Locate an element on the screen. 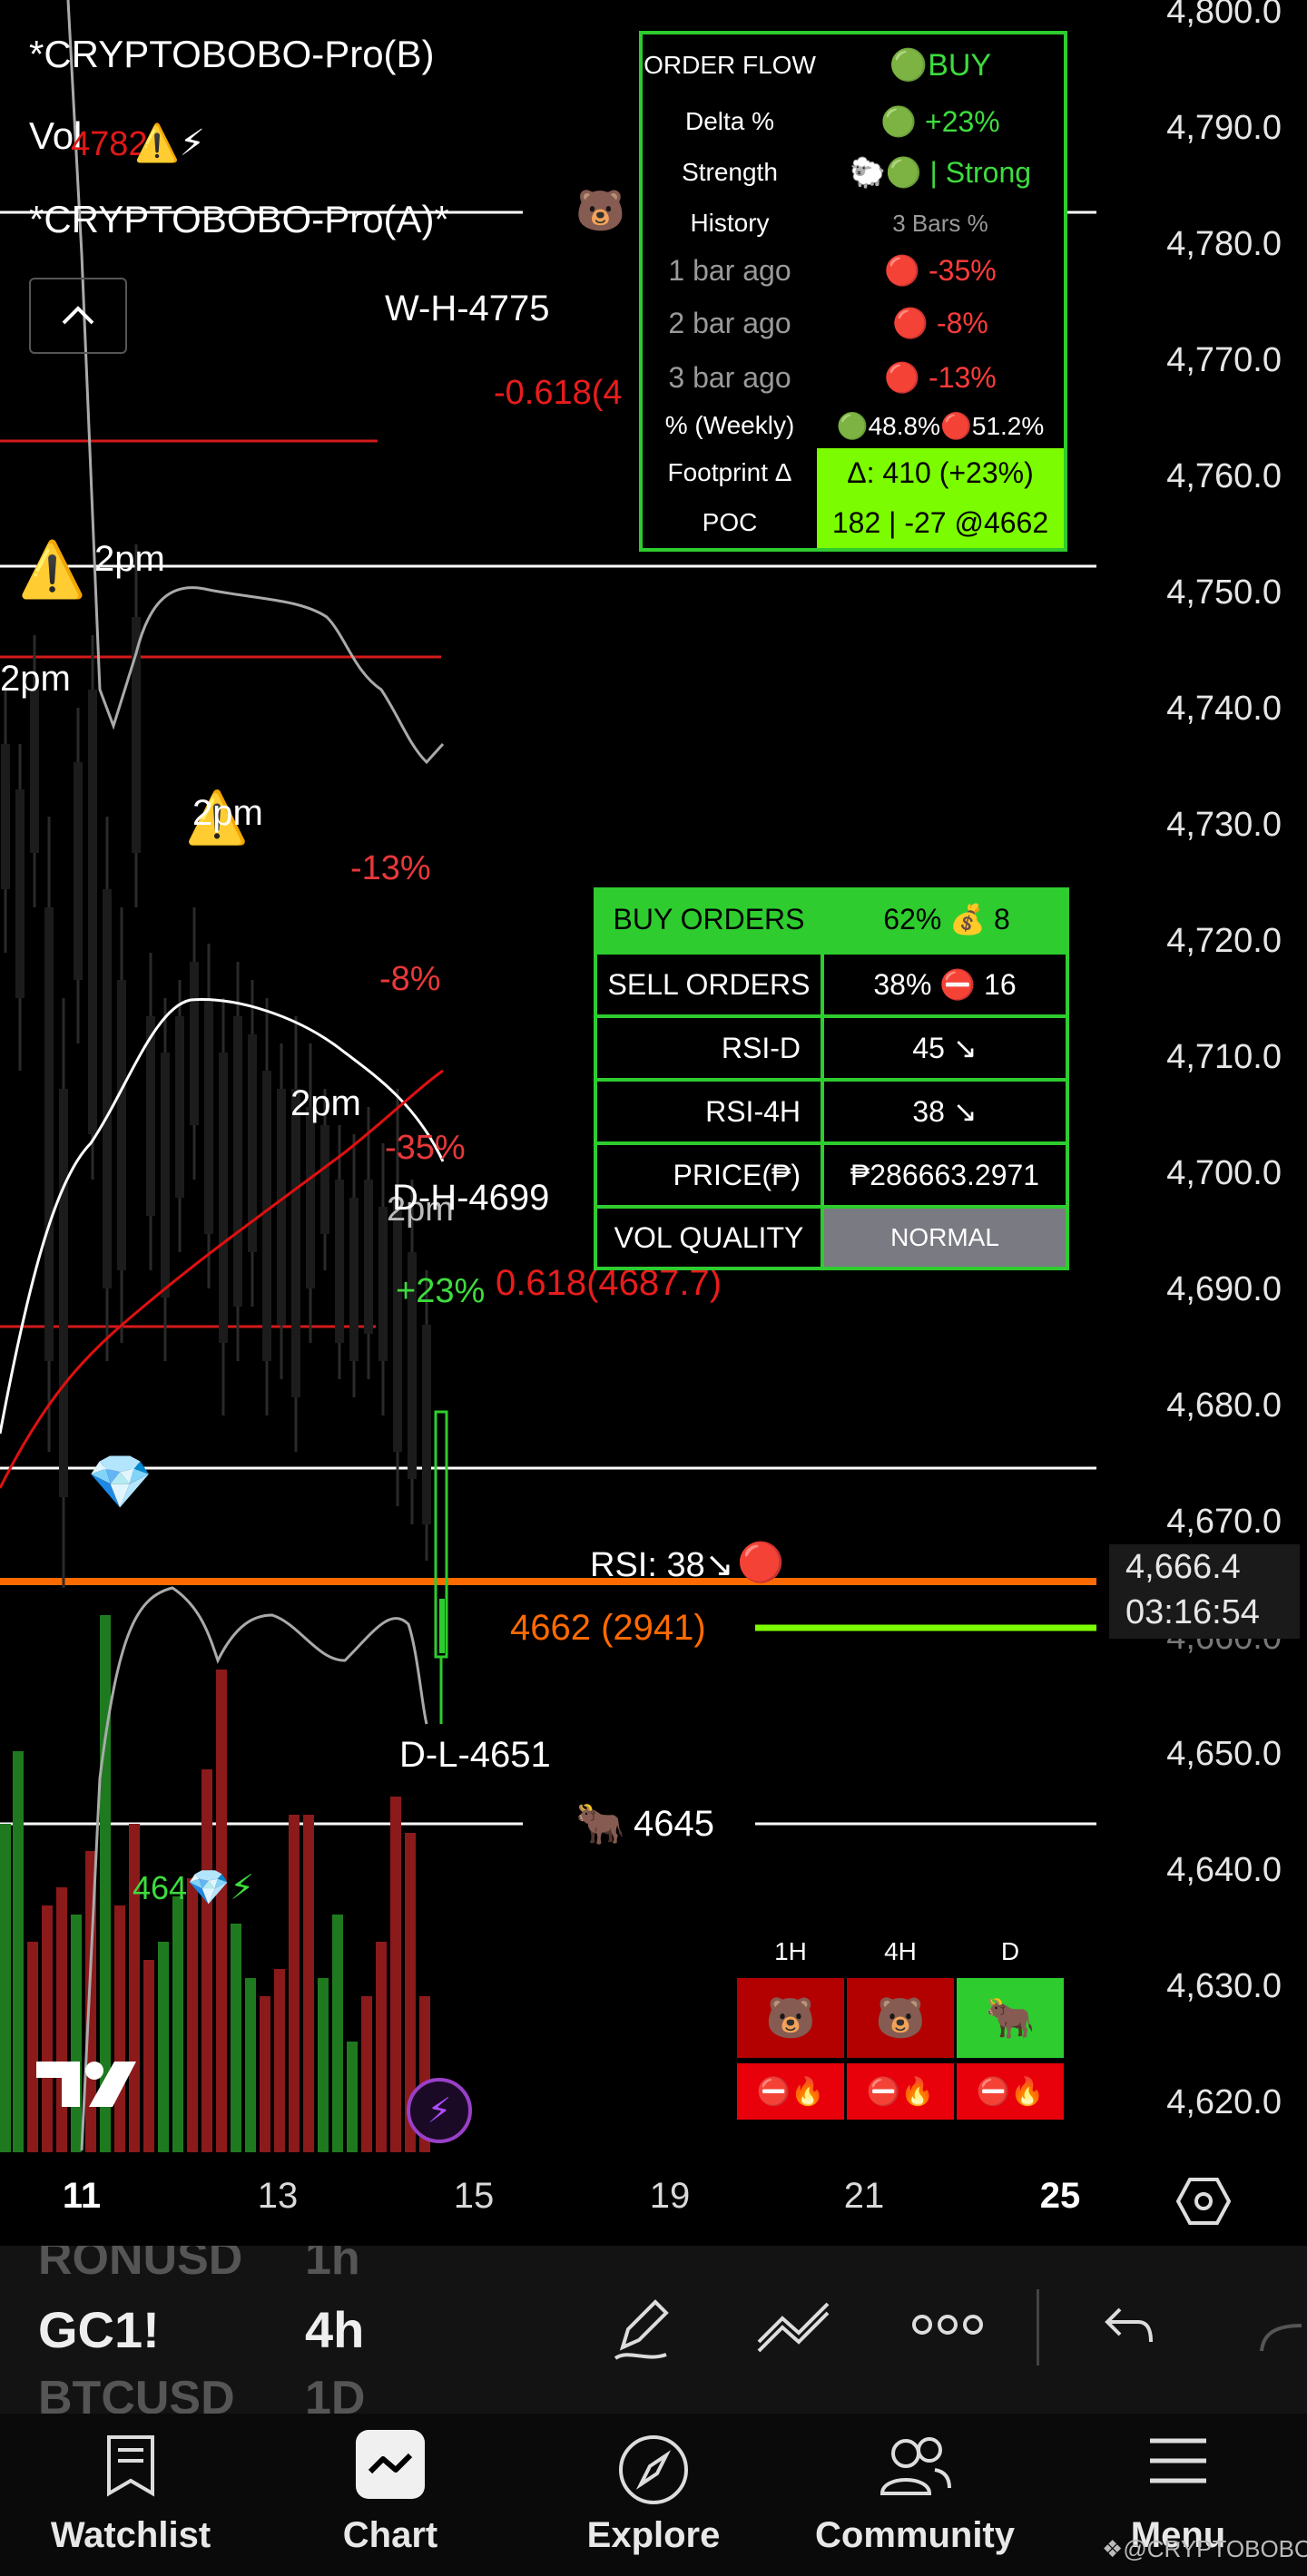  order-flow-row-value: 3 Bars % is located at coordinates (940, 224).